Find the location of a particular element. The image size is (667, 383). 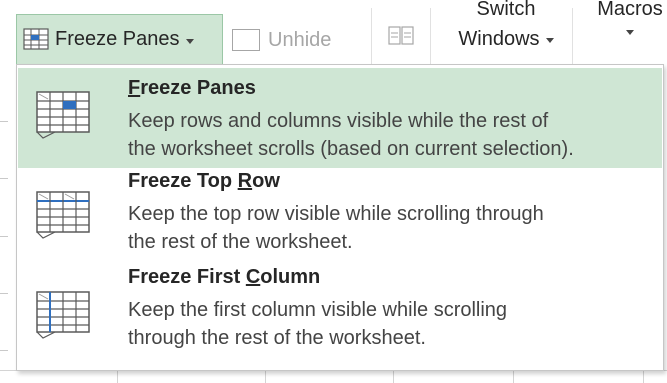

freeze-panes-button: Freeze Panes is located at coordinates (119, 39).